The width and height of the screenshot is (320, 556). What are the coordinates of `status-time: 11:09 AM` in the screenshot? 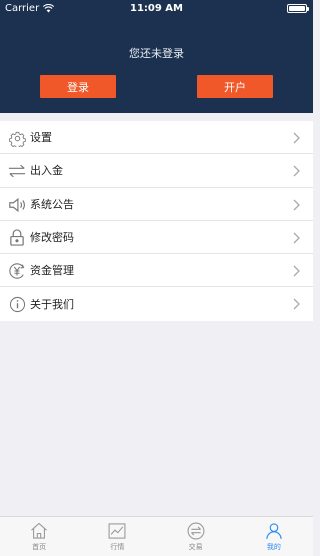 It's located at (156, 8).